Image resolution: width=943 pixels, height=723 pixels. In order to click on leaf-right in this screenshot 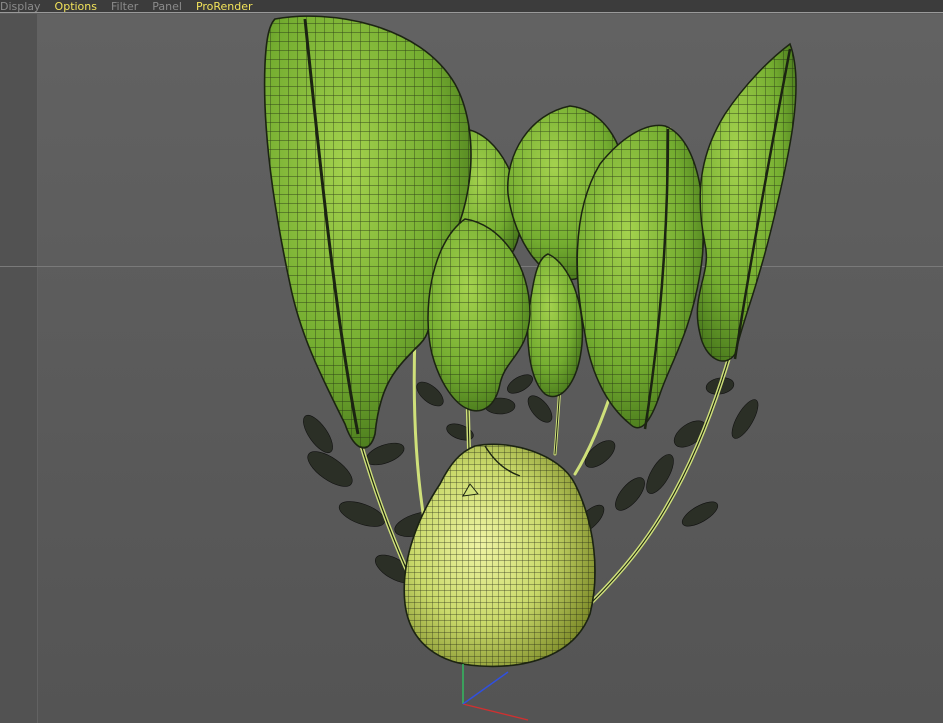, I will do `click(746, 202)`.